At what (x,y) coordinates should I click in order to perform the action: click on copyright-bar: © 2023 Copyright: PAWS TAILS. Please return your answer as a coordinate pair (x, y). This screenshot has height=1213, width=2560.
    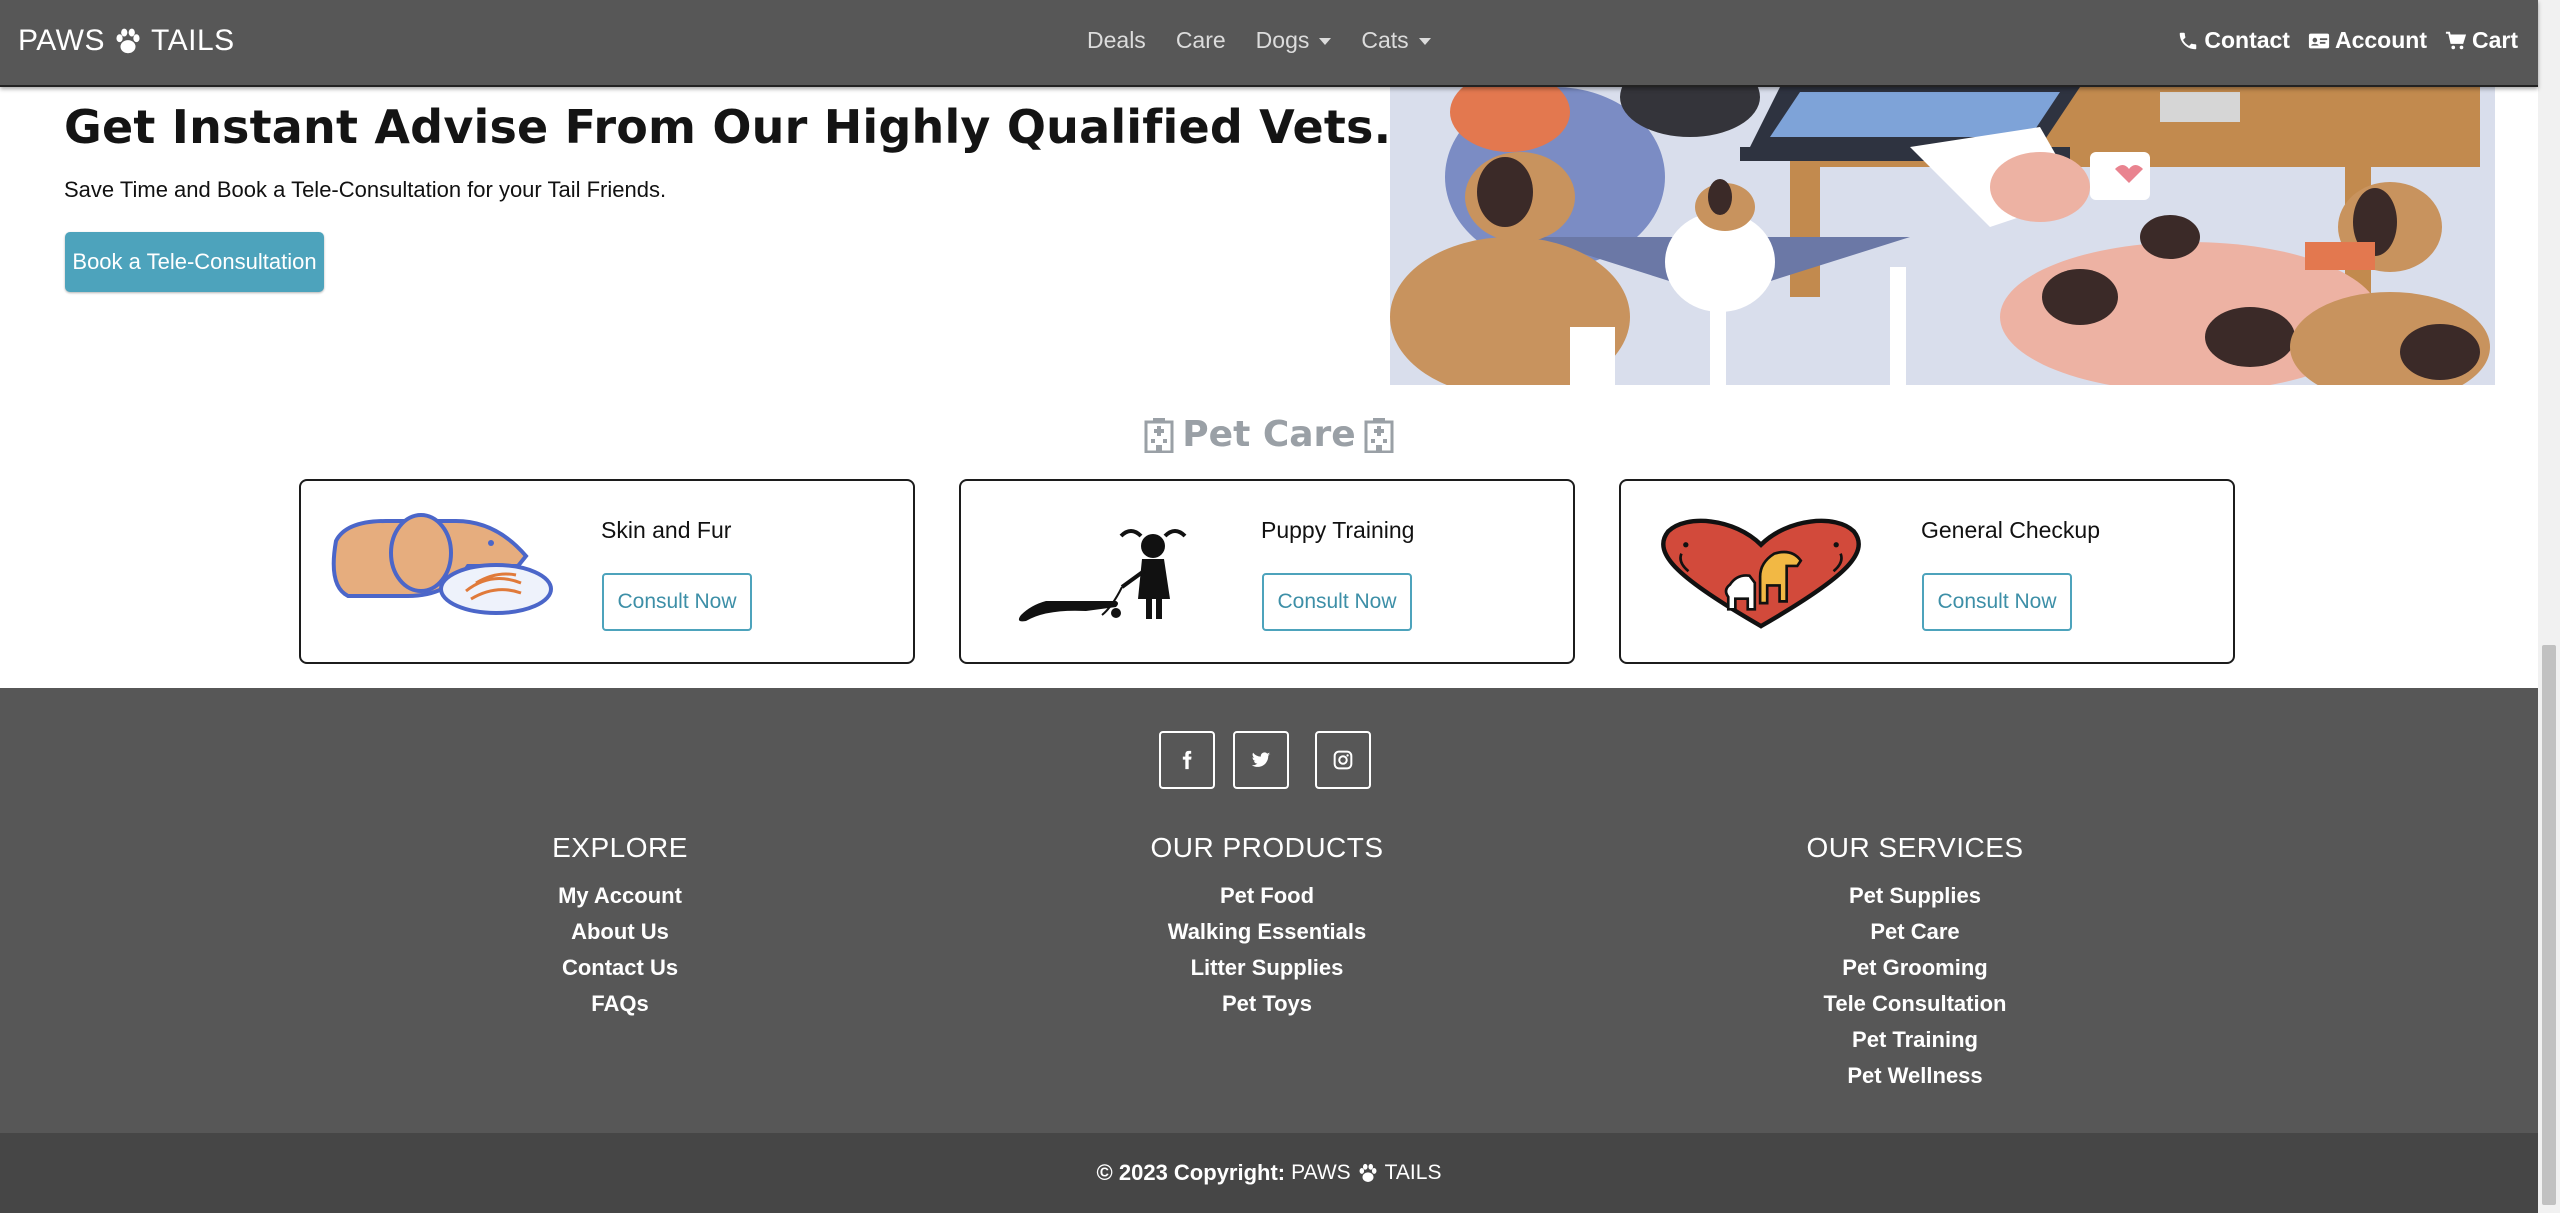
    Looking at the image, I should click on (1269, 1173).